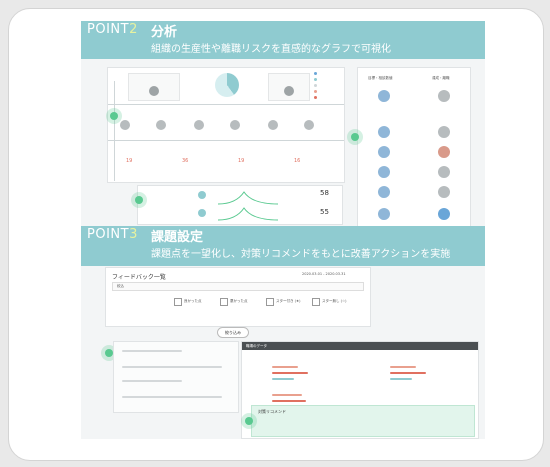  I want to click on issue-panel-header-text: 職場のデータ, so click(256, 346).